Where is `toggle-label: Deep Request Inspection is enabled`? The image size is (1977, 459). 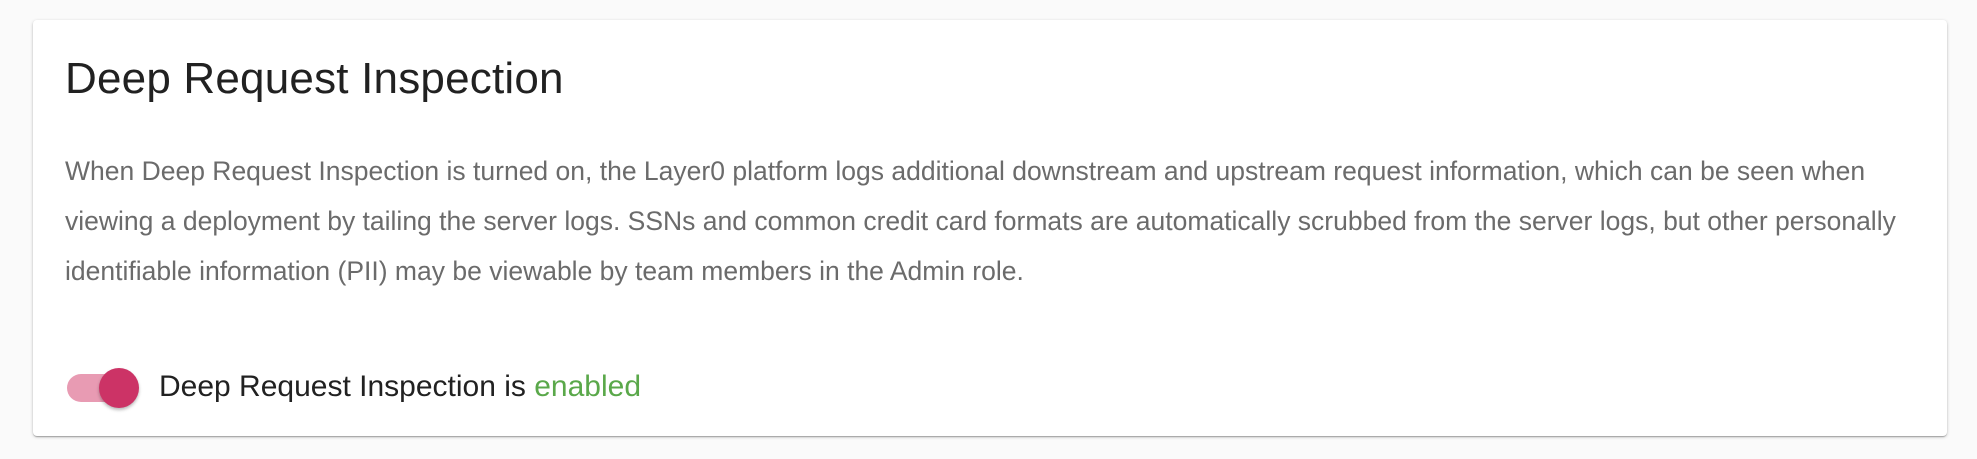 toggle-label: Deep Request Inspection is enabled is located at coordinates (400, 387).